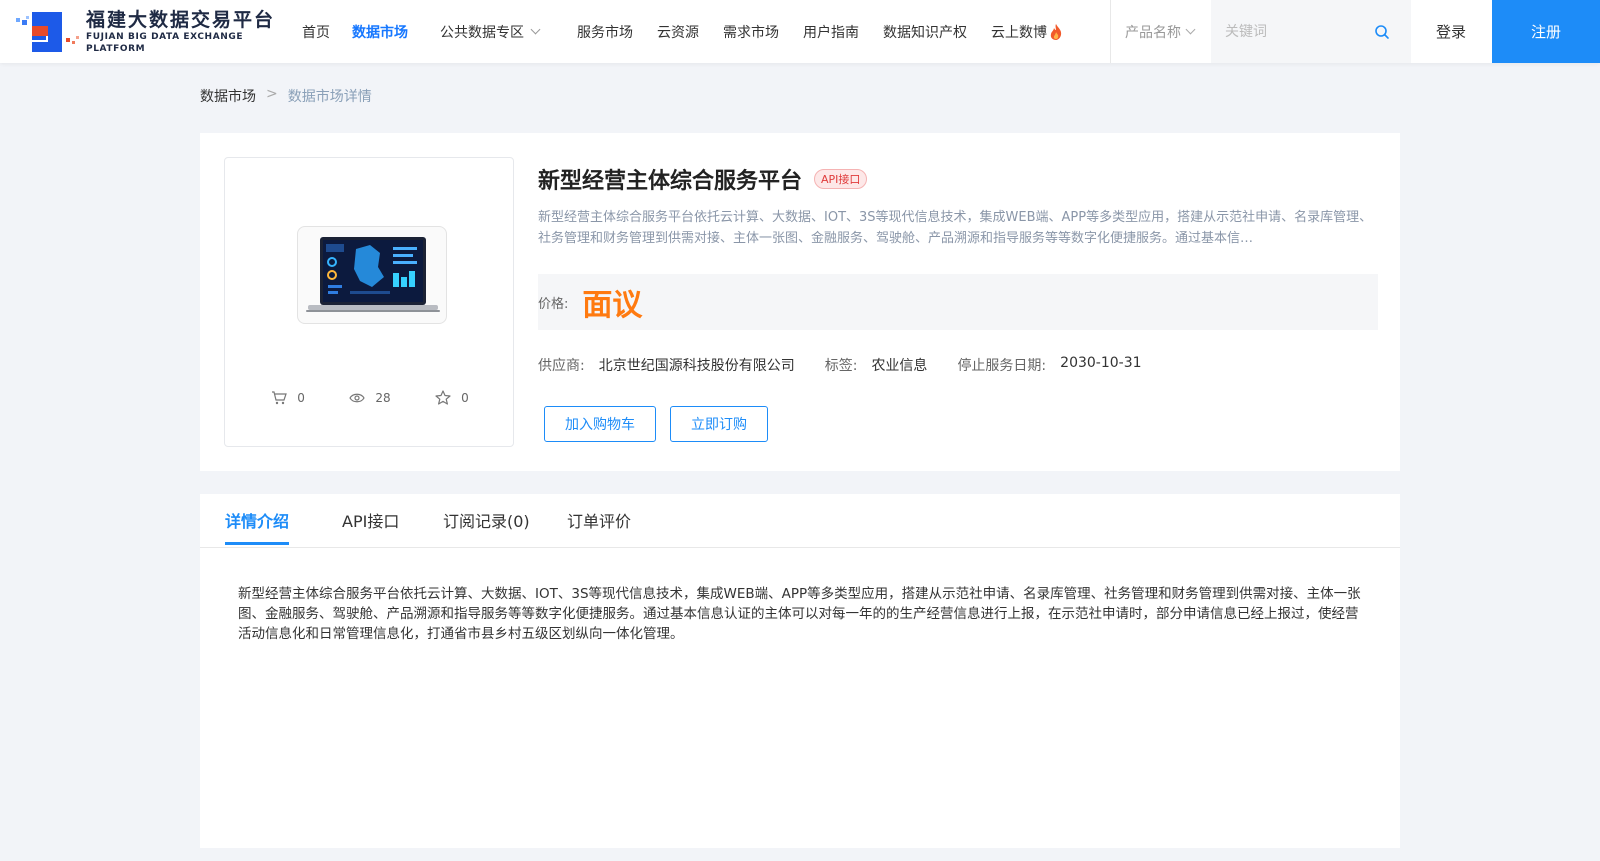  I want to click on supplier-value: 北京世纪国源科技股份有限公司, so click(696, 366).